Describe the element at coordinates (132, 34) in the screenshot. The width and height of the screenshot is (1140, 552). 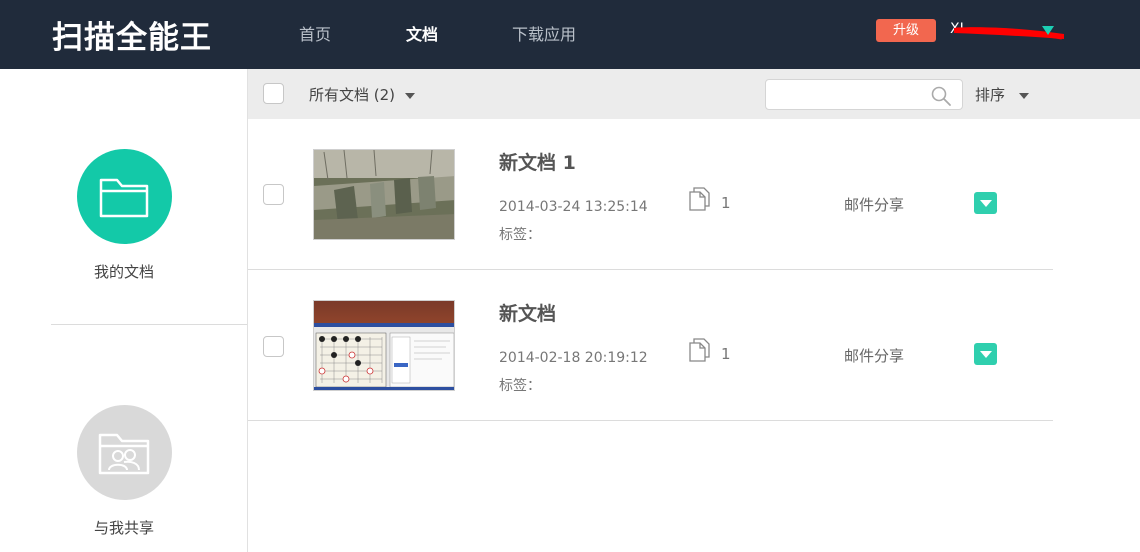
I see `app-logo: 扫描全能王` at that location.